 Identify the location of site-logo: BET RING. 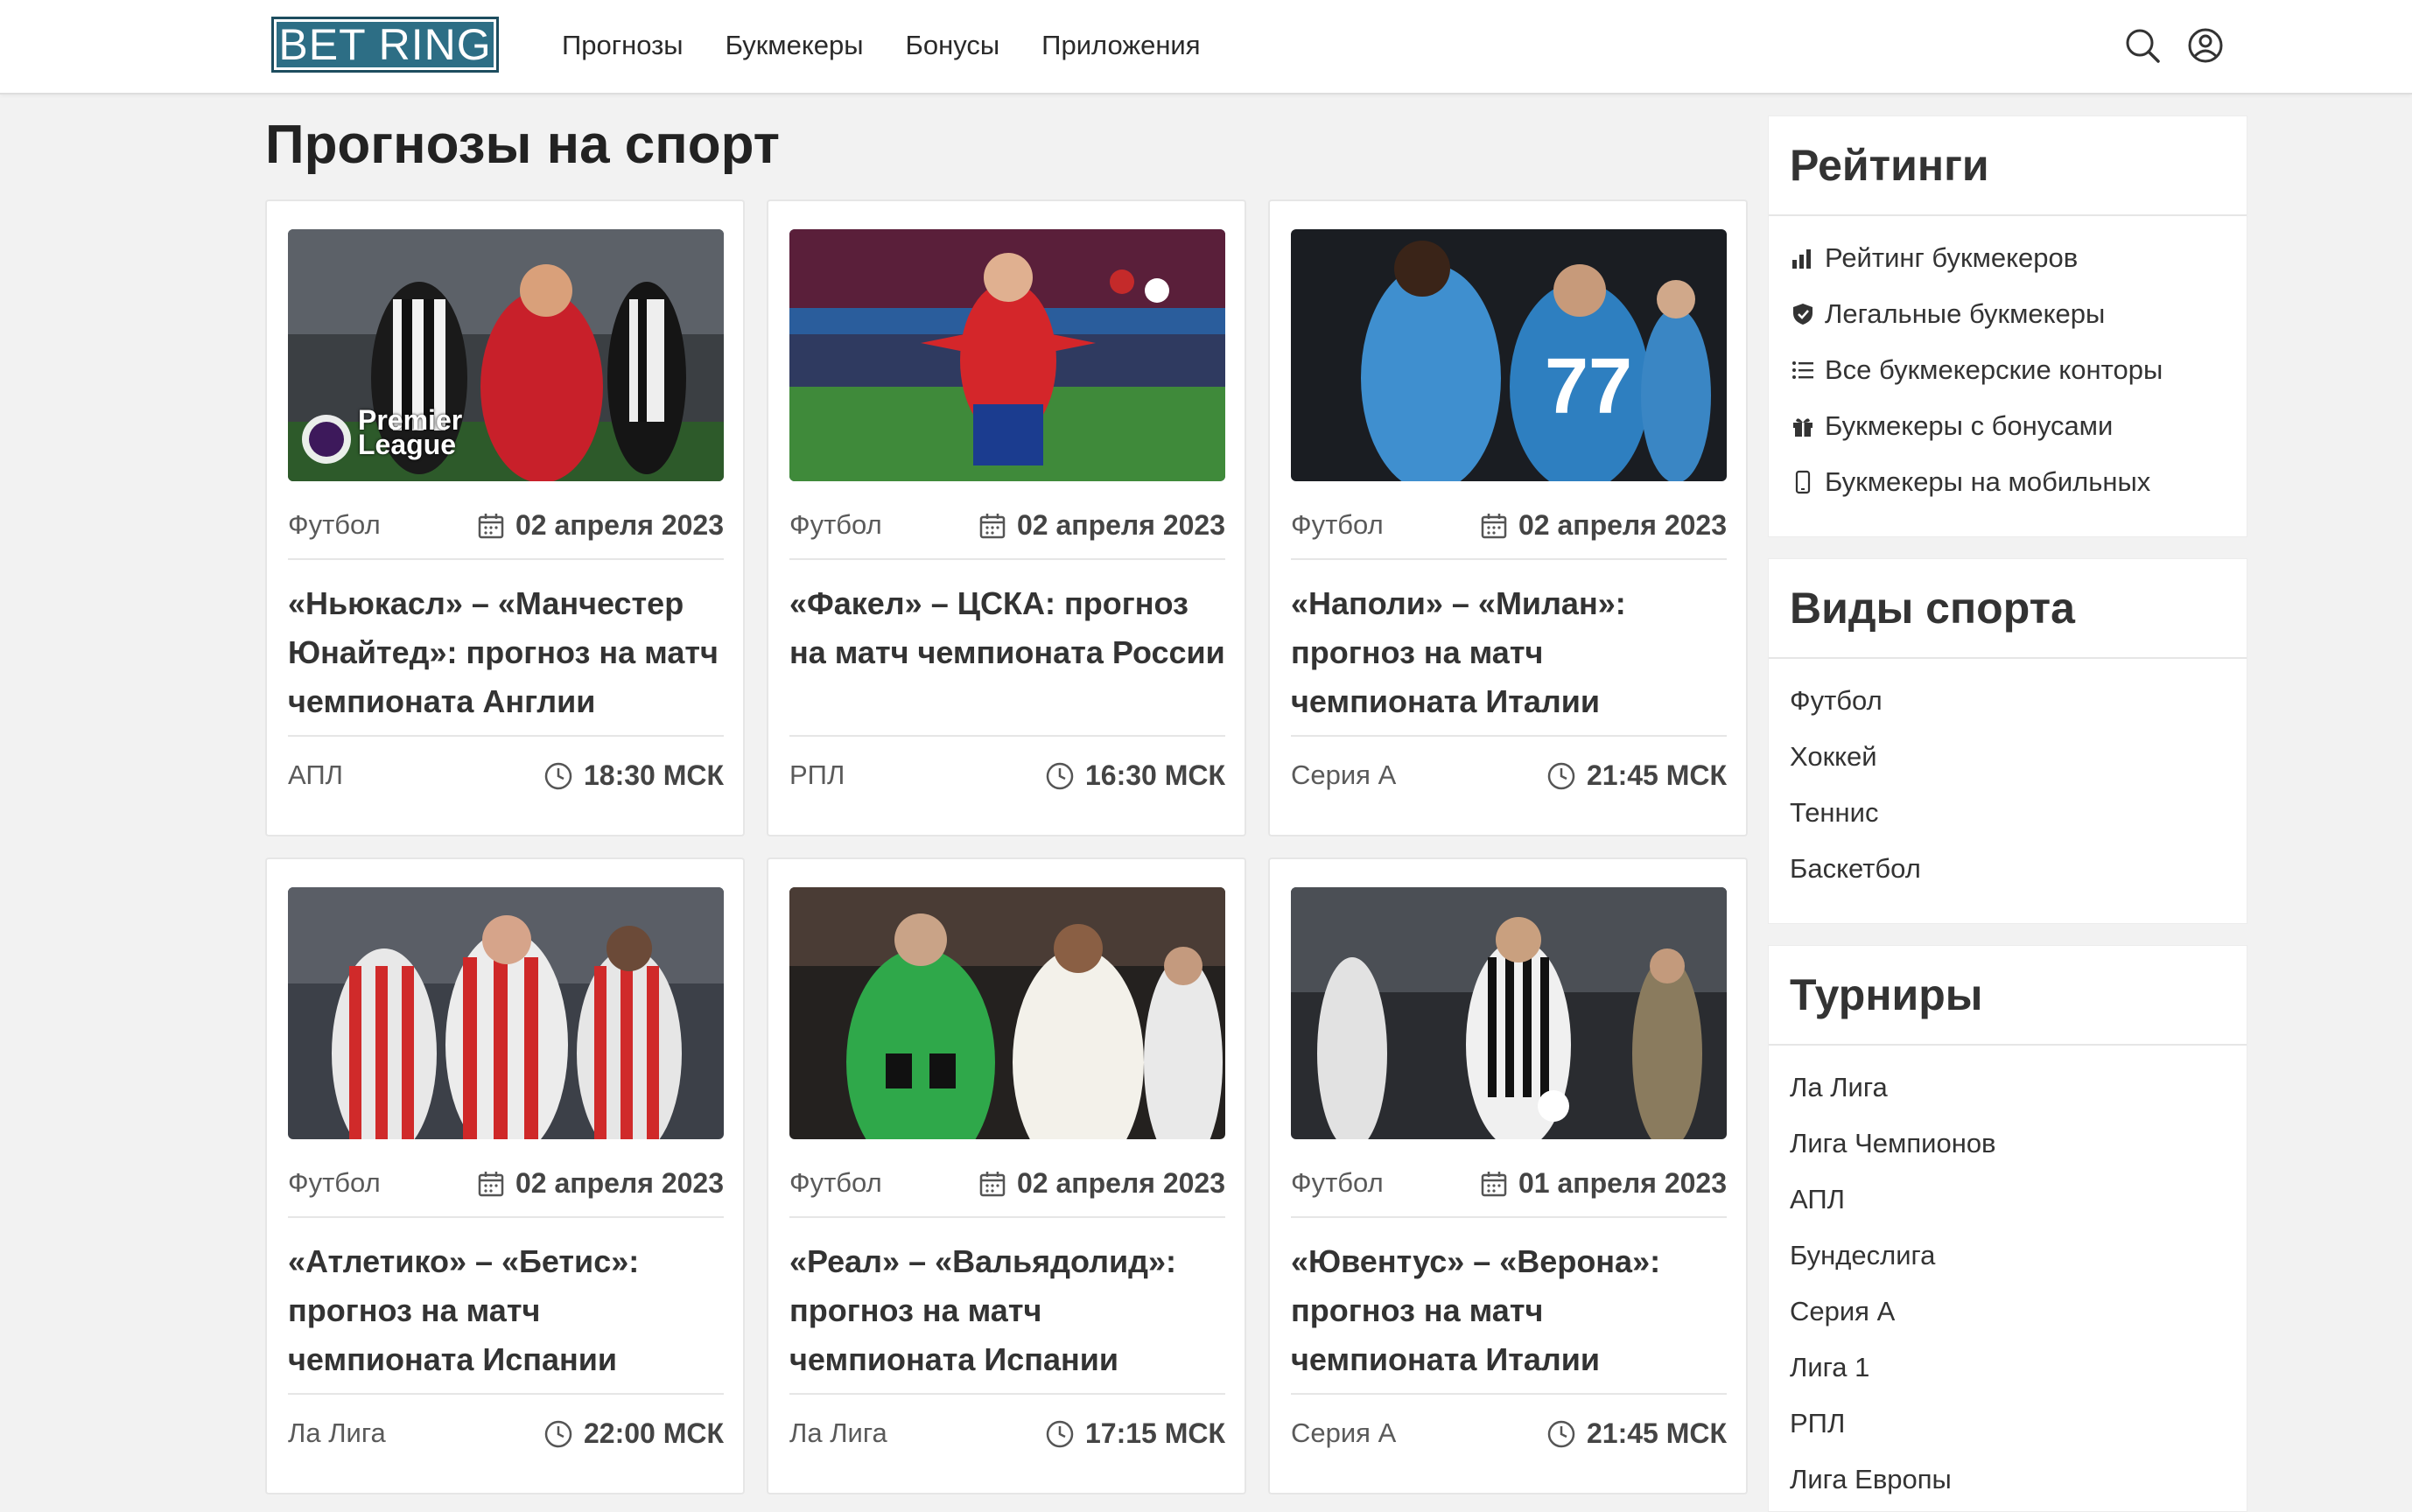
(385, 45).